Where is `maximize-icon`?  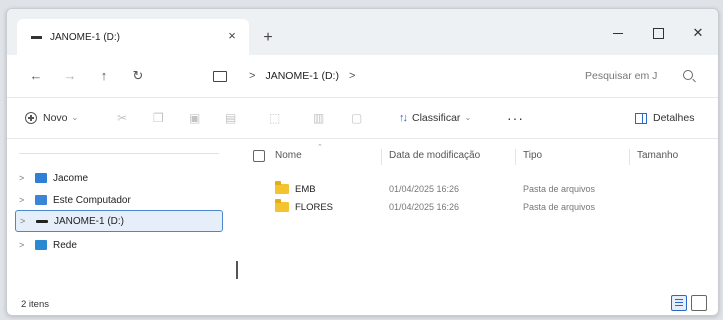
maximize-icon is located at coordinates (658, 34).